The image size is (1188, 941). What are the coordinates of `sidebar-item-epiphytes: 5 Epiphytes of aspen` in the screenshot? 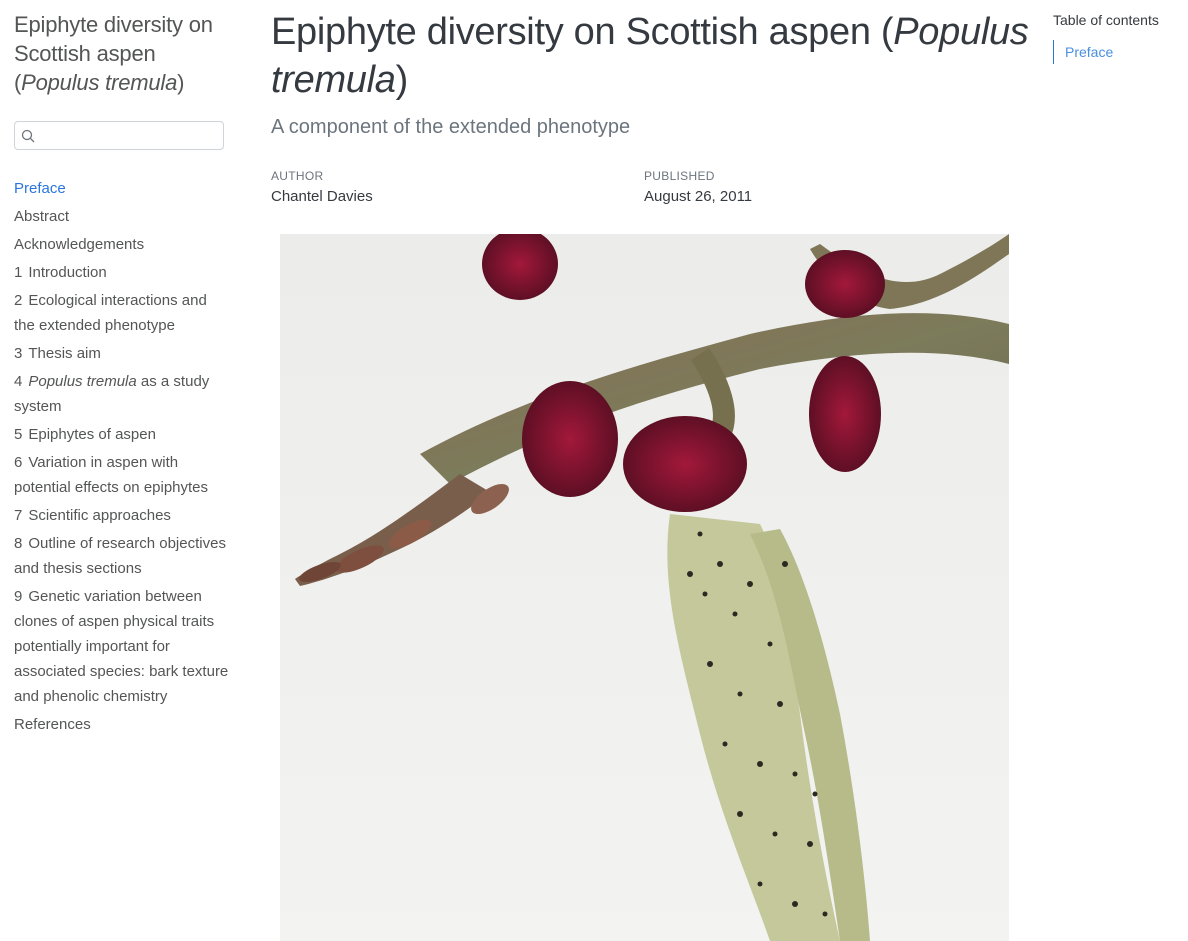 It's located at (121, 434).